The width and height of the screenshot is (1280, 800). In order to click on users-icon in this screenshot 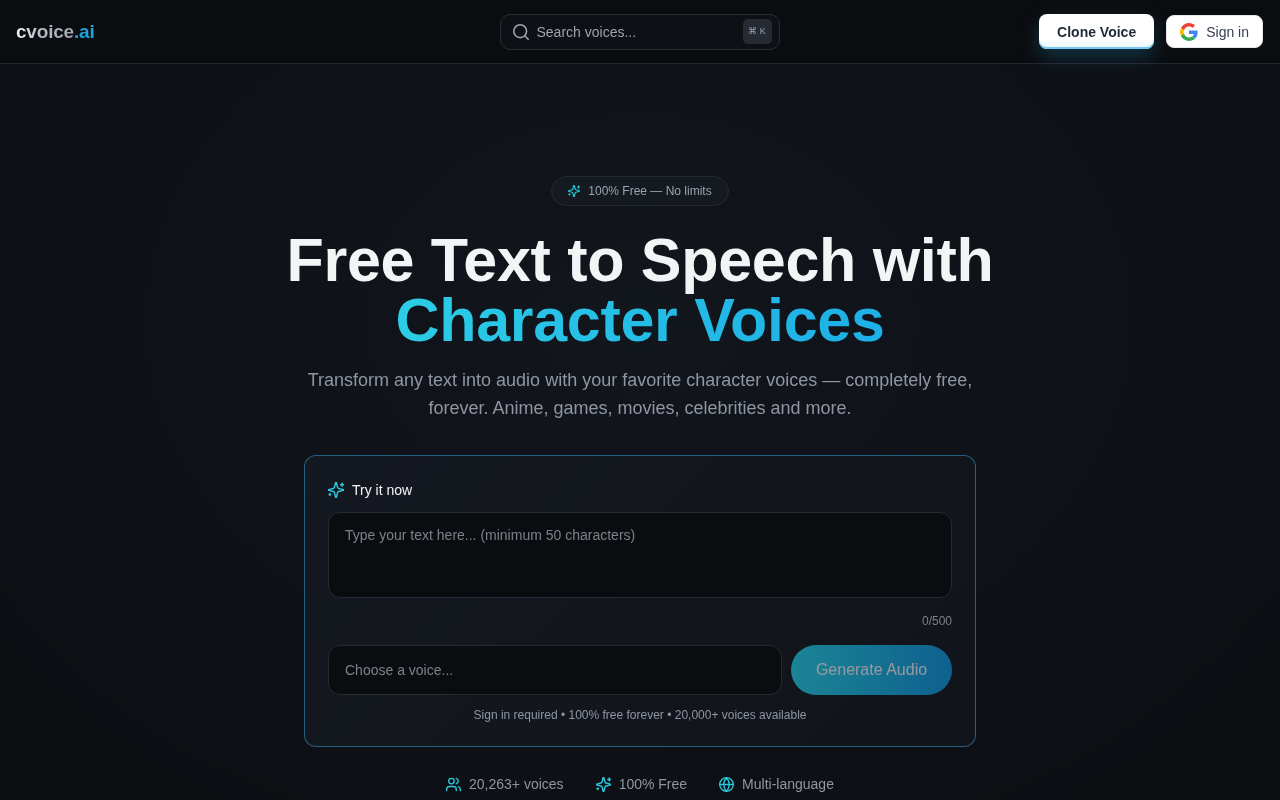, I will do `click(454, 784)`.